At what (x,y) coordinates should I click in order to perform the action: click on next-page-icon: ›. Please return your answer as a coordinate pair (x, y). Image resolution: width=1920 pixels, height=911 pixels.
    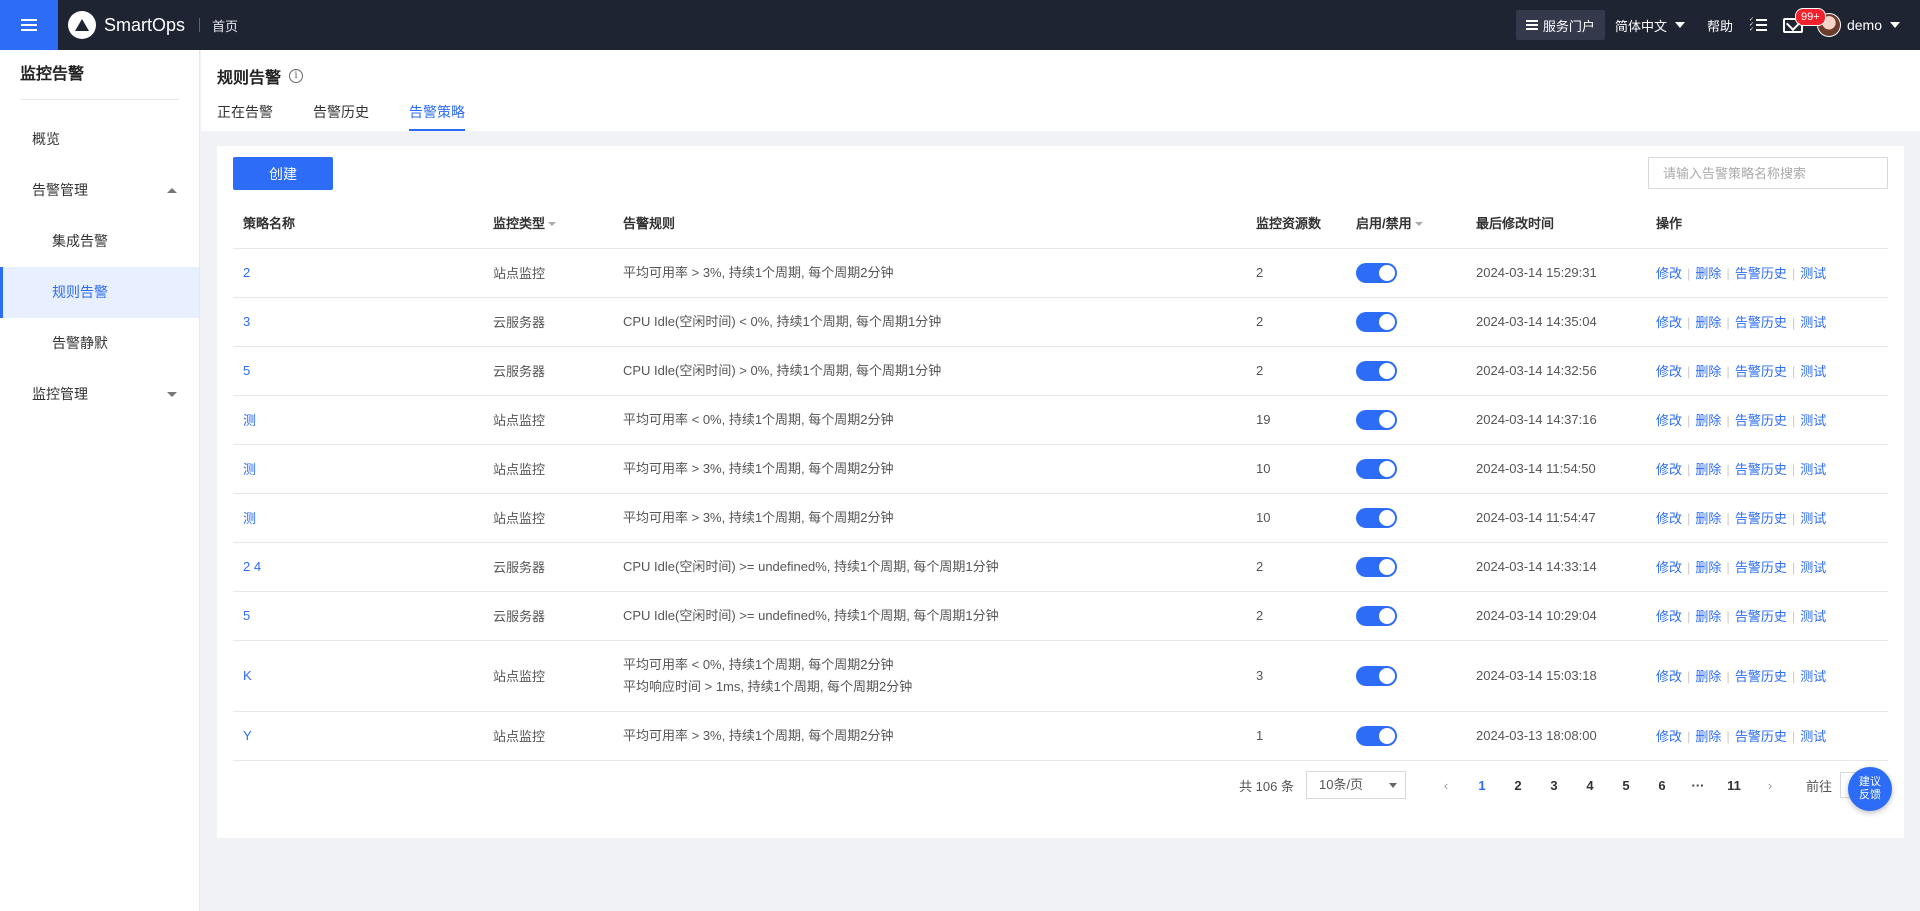
    Looking at the image, I should click on (1770, 785).